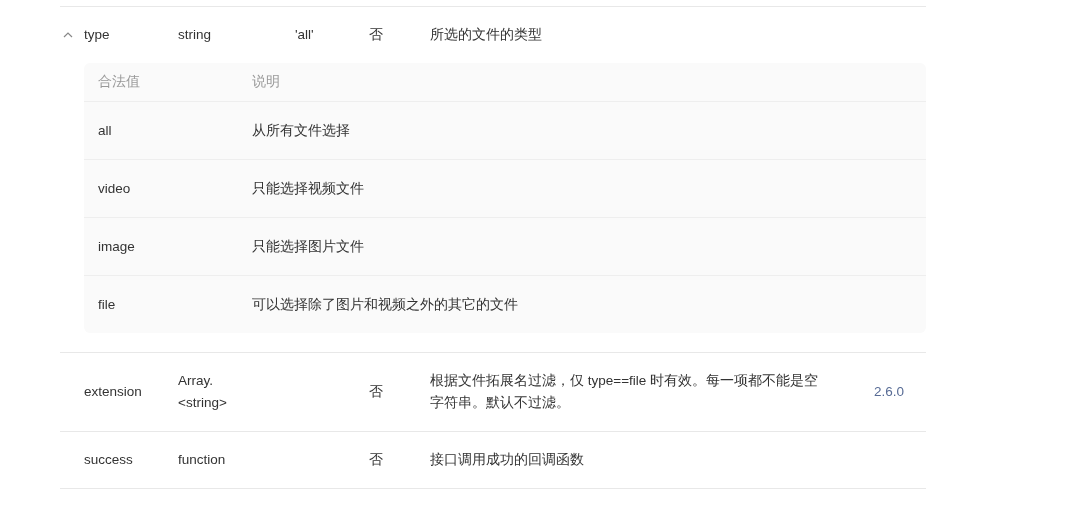 The image size is (1074, 515). What do you see at coordinates (68, 35) in the screenshot?
I see `chevron-up-icon` at bounding box center [68, 35].